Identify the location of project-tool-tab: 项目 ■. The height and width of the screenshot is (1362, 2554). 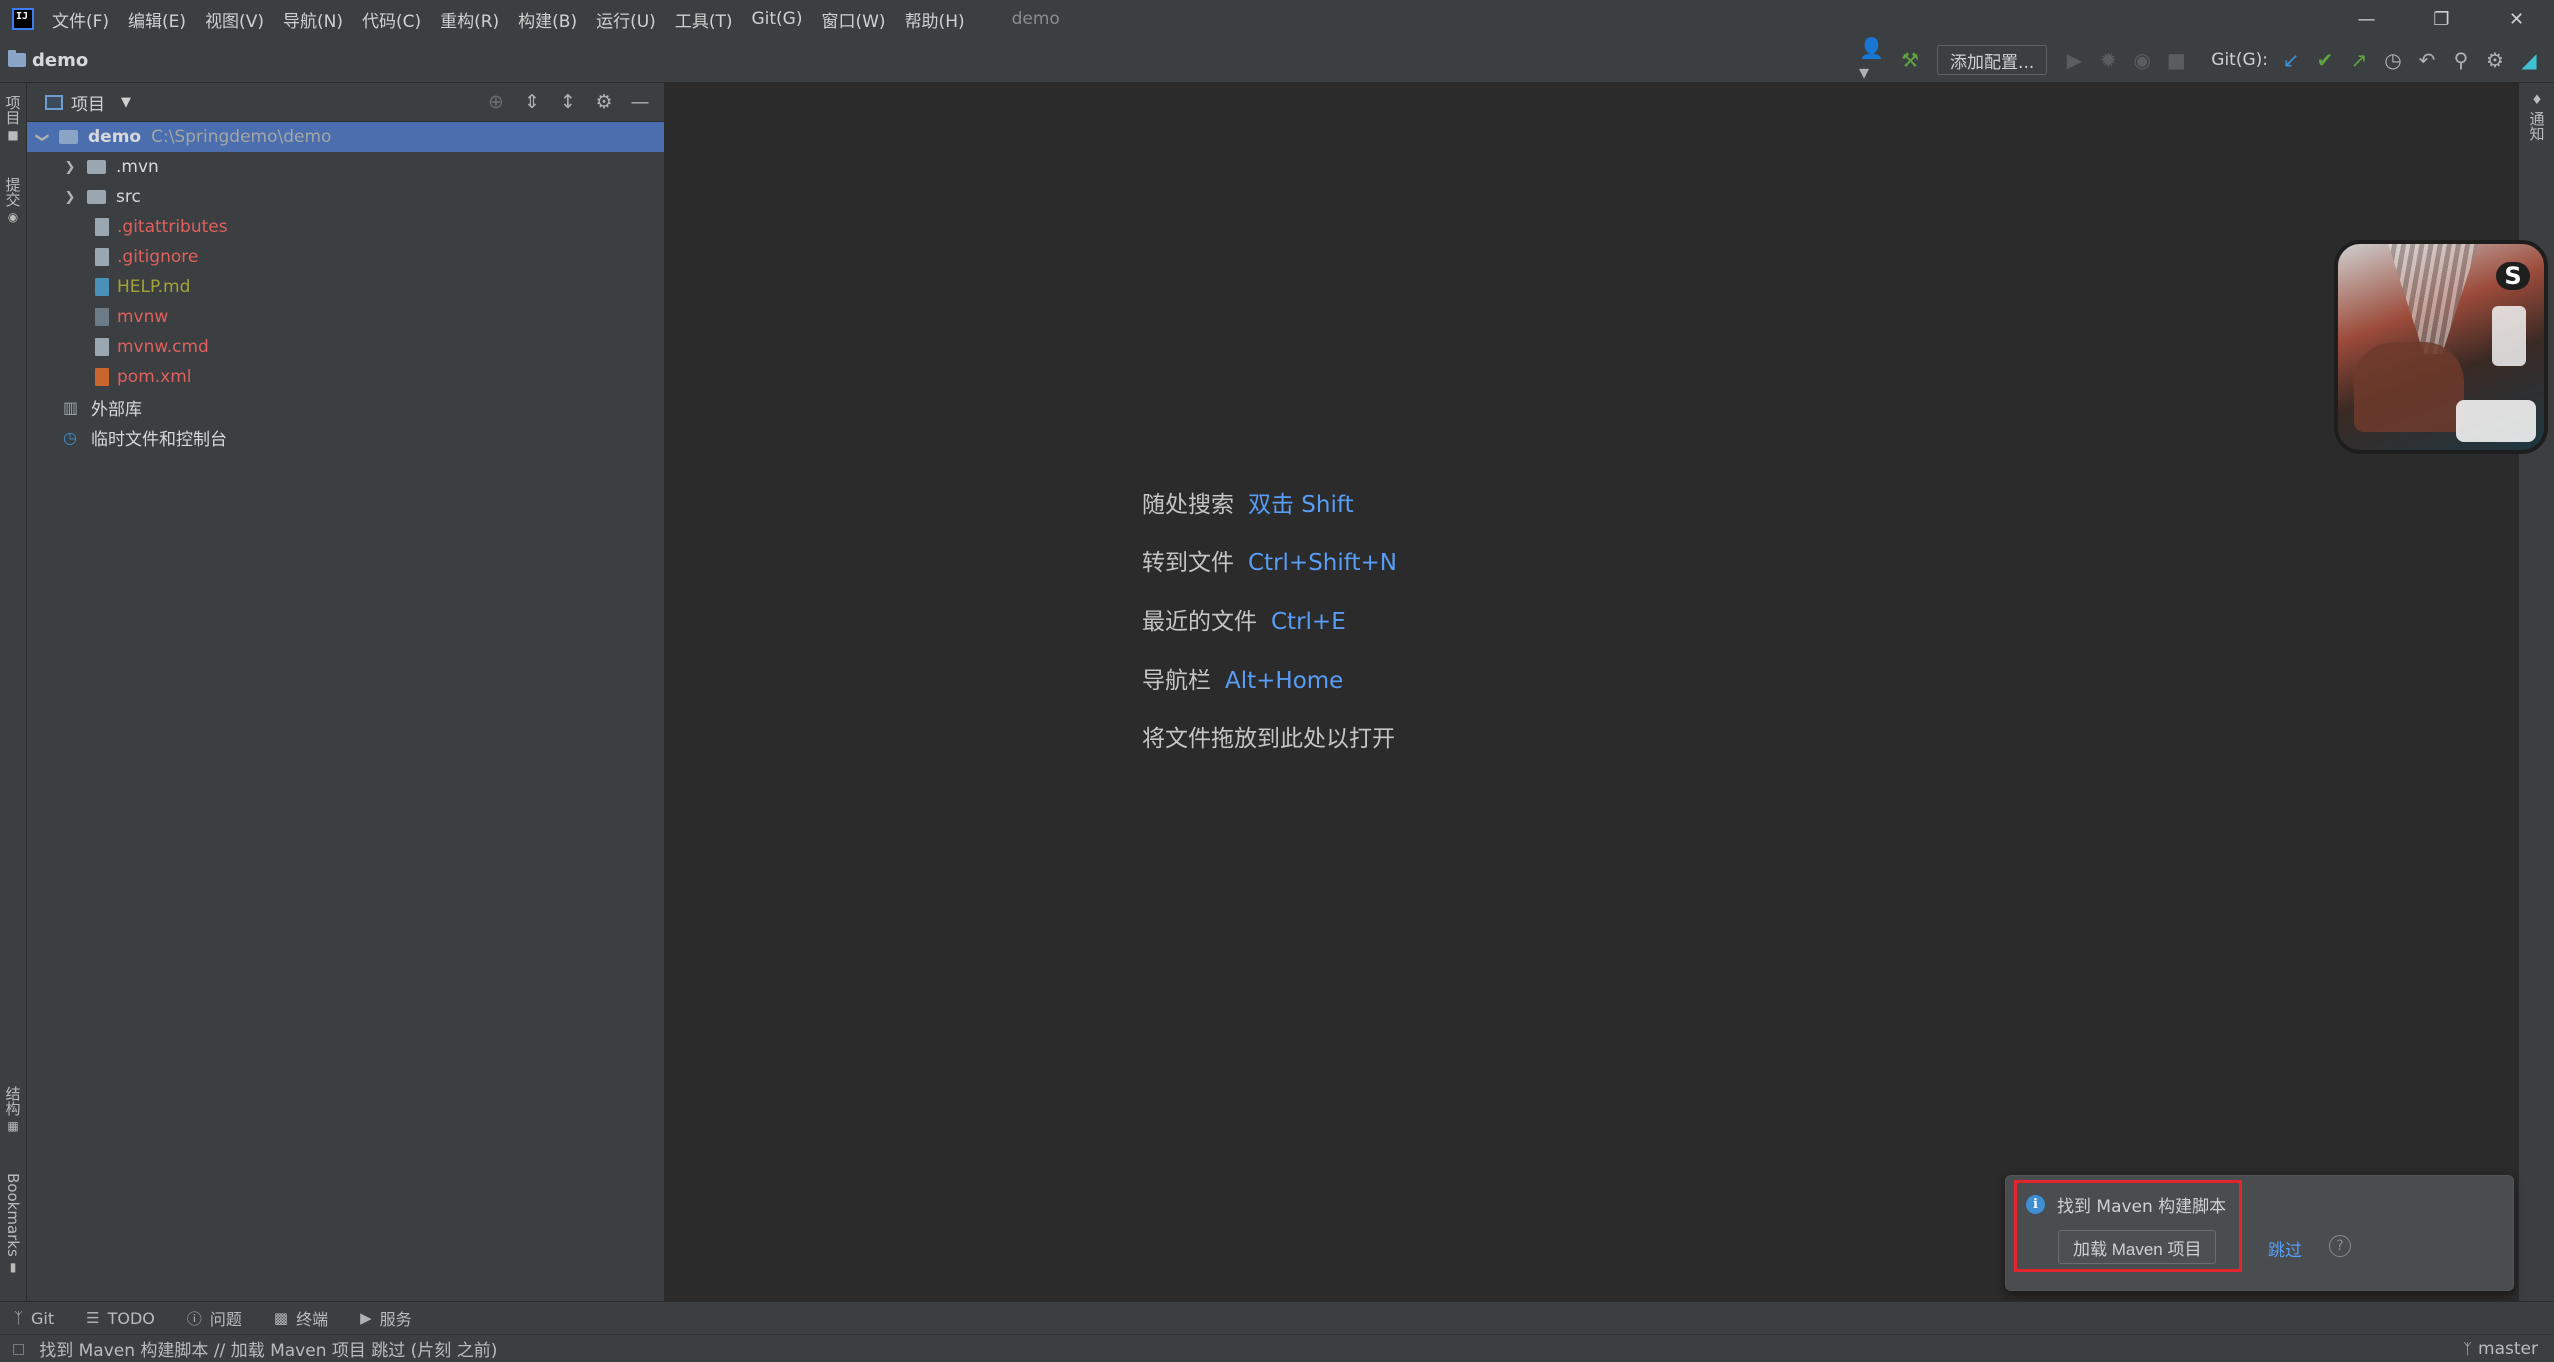
(13, 118).